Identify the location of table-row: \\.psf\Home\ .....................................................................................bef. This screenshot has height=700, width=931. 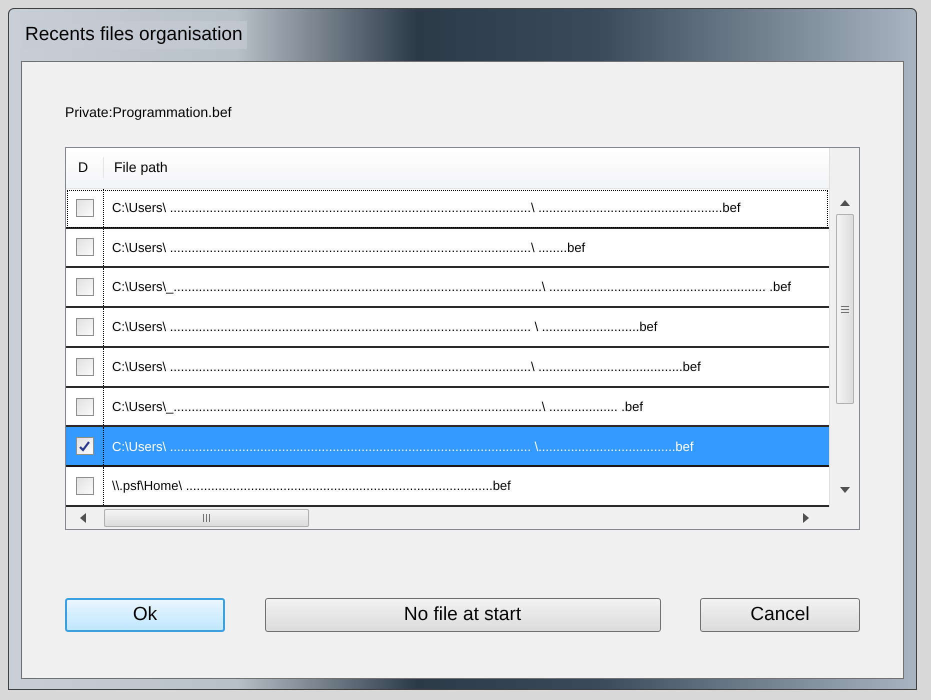
(447, 487).